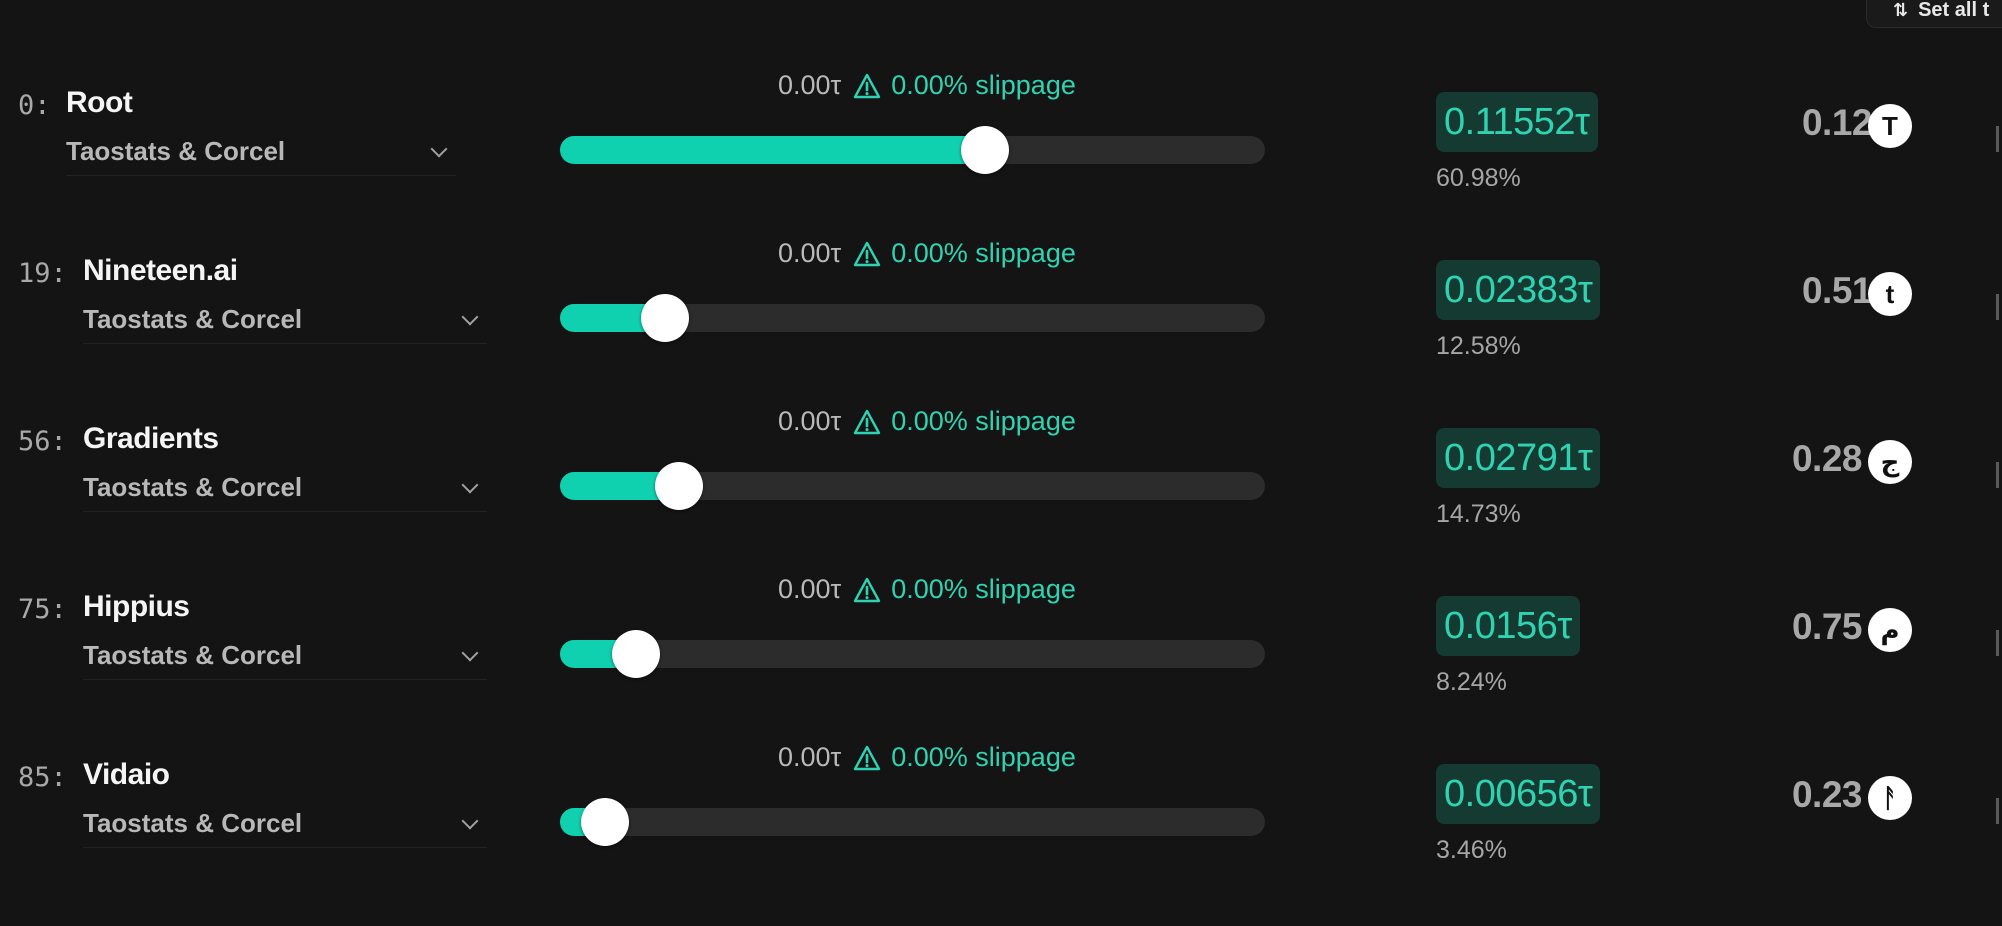 This screenshot has width=2002, height=926. Describe the element at coordinates (1471, 682) in the screenshot. I see `allocation-percent: 8.24%` at that location.